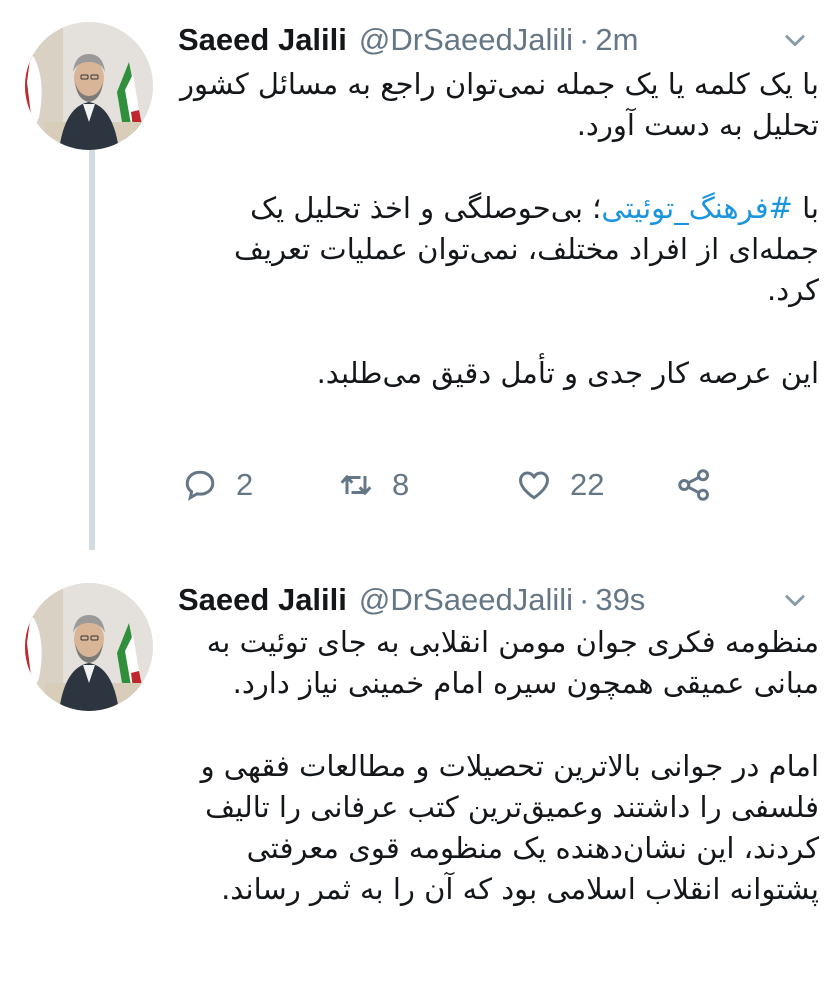 This screenshot has width=839, height=1000. I want to click on retweet-button: 8, so click(373, 485).